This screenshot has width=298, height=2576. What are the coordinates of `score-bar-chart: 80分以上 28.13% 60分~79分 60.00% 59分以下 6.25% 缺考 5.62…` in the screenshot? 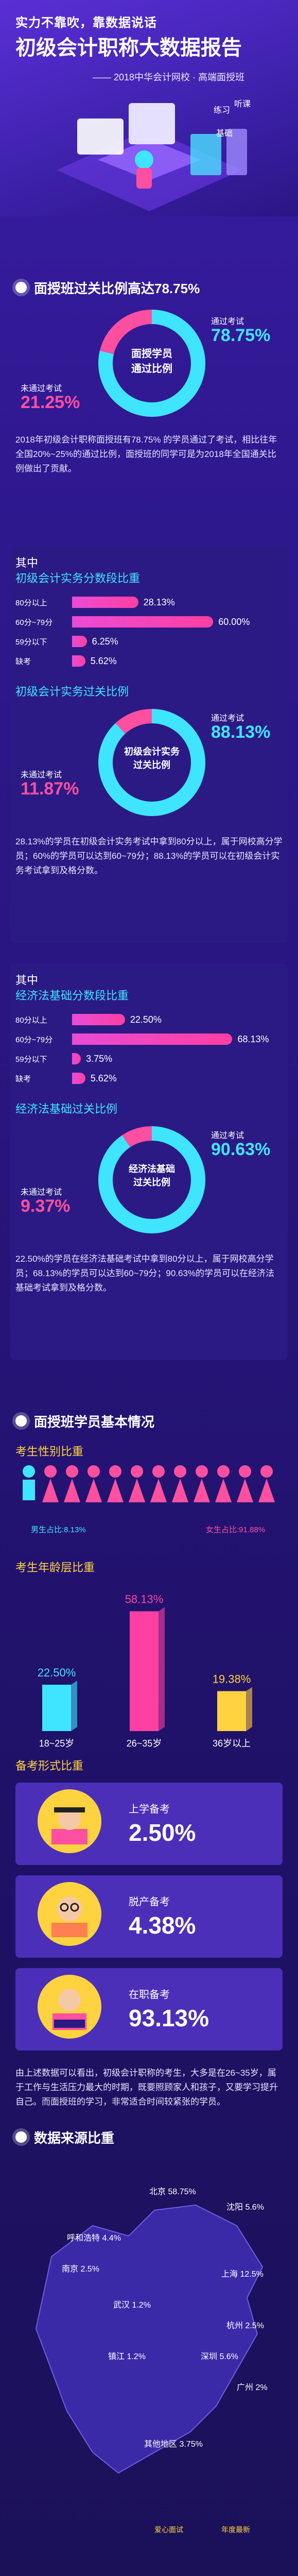 It's located at (149, 636).